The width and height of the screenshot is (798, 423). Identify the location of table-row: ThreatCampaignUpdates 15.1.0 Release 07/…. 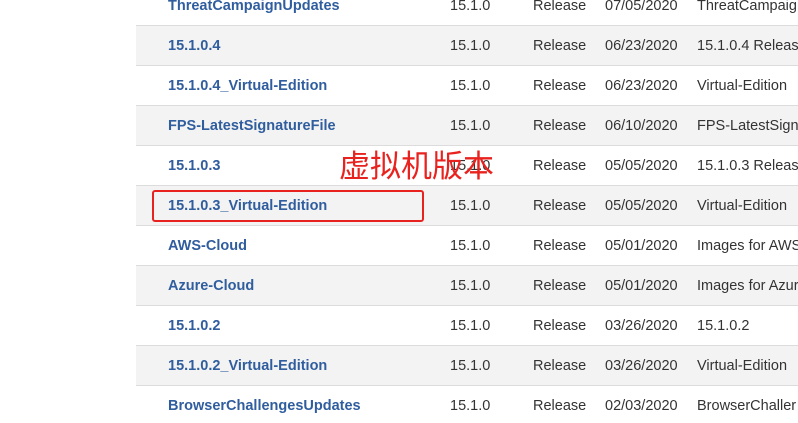
(467, 13).